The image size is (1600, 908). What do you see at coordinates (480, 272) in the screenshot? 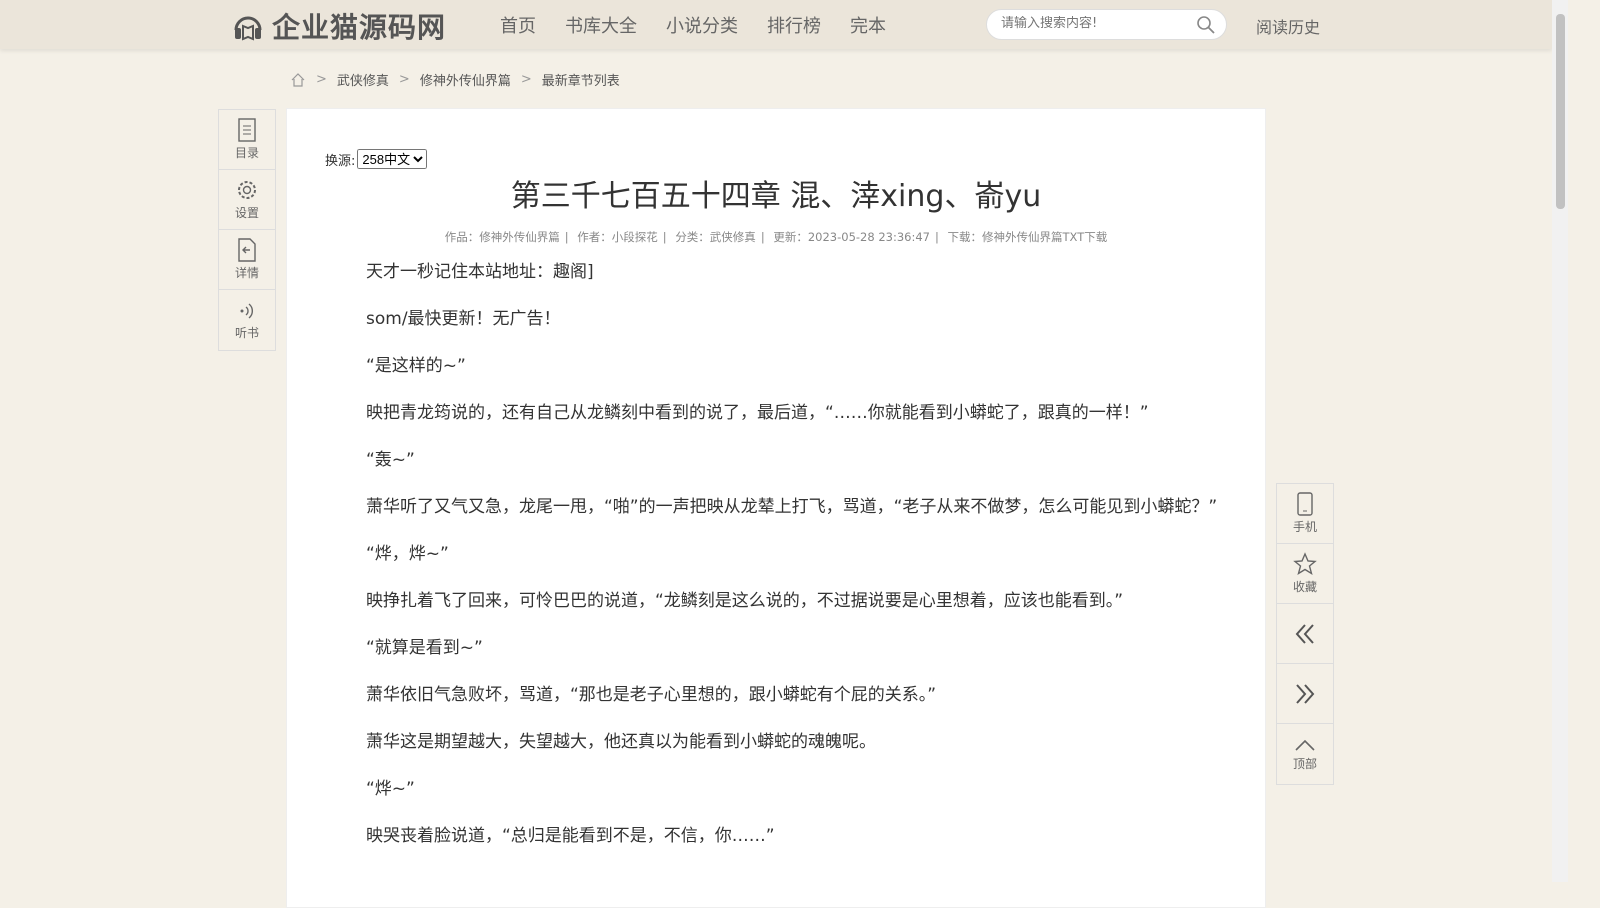
I see `paragraph: 天才一秒记住本站地址：趣阁]` at bounding box center [480, 272].